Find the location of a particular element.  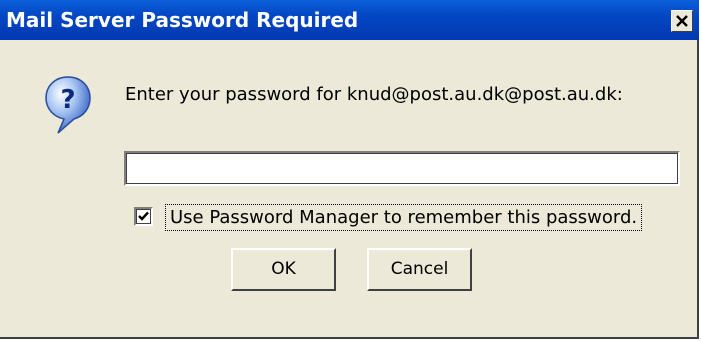

close-button is located at coordinates (682, 21).